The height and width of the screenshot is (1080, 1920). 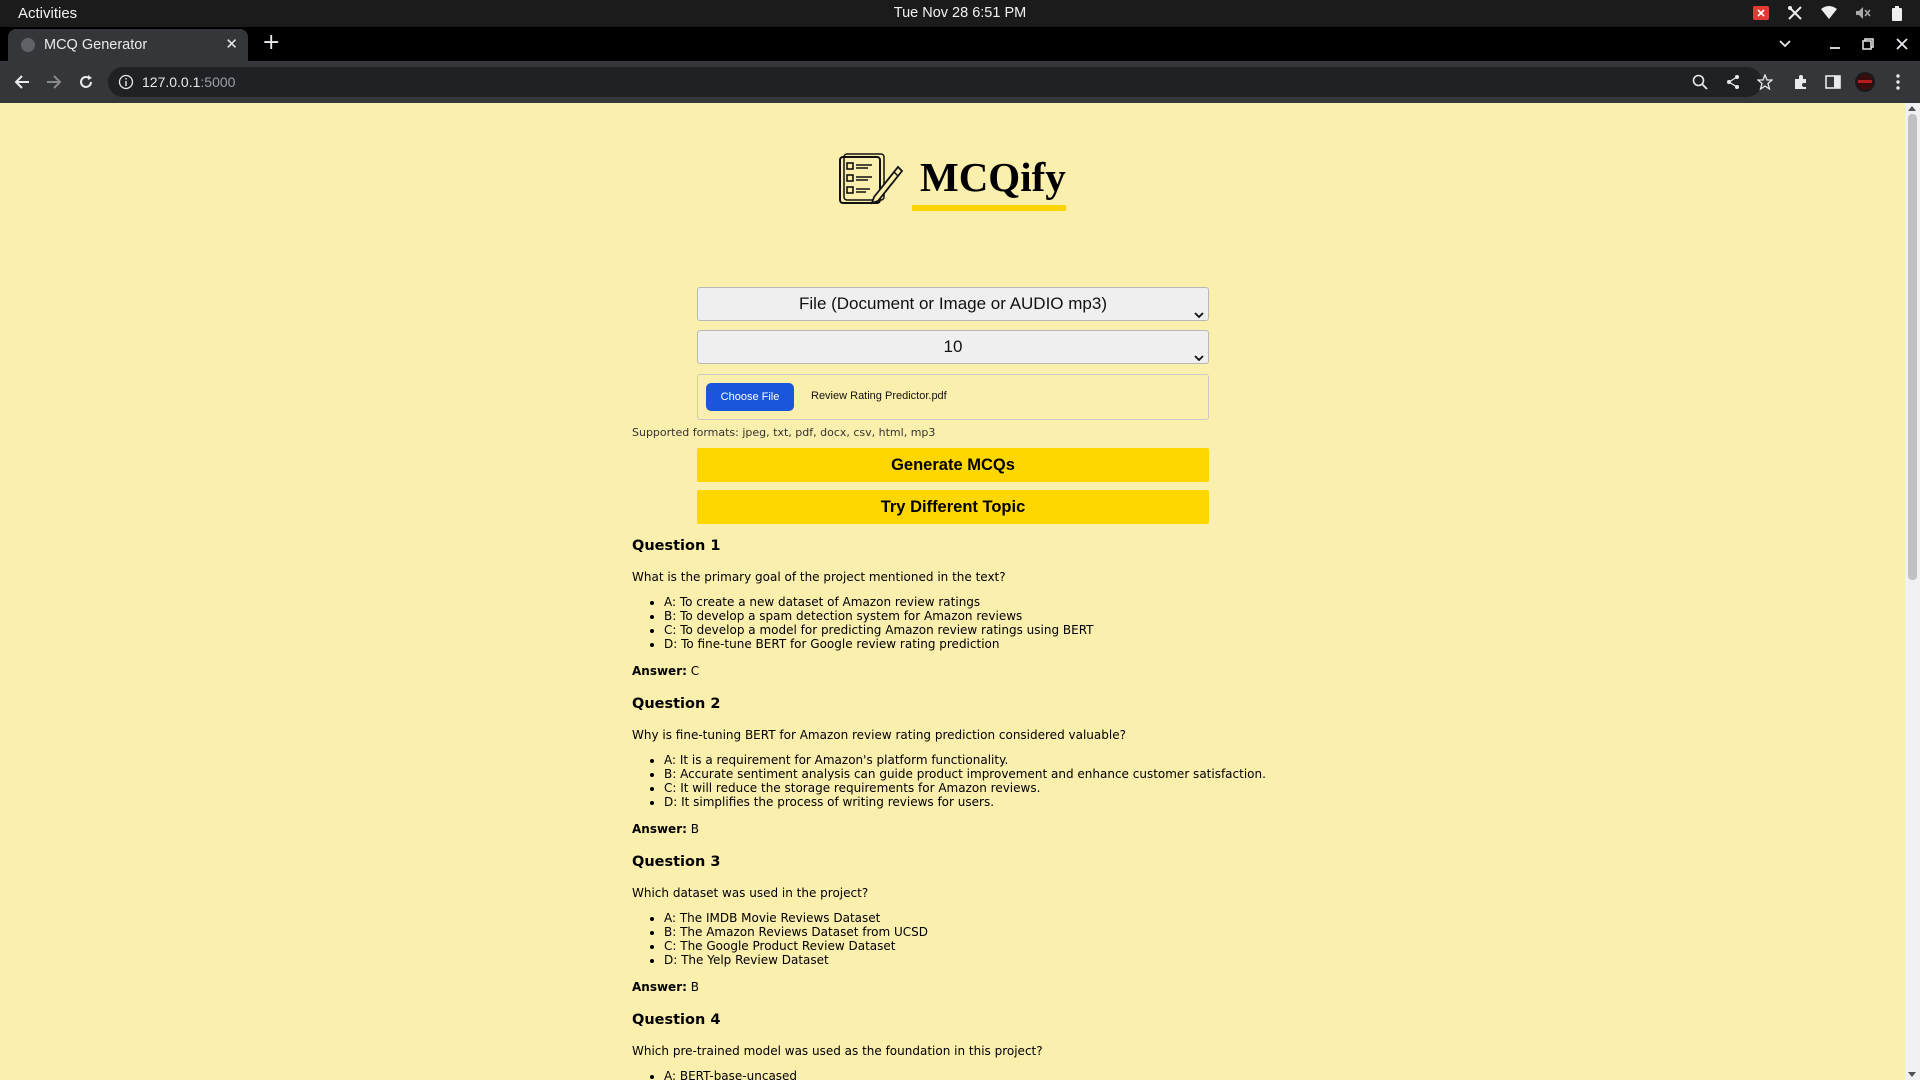 I want to click on site-info-icon, so click(x=126, y=82).